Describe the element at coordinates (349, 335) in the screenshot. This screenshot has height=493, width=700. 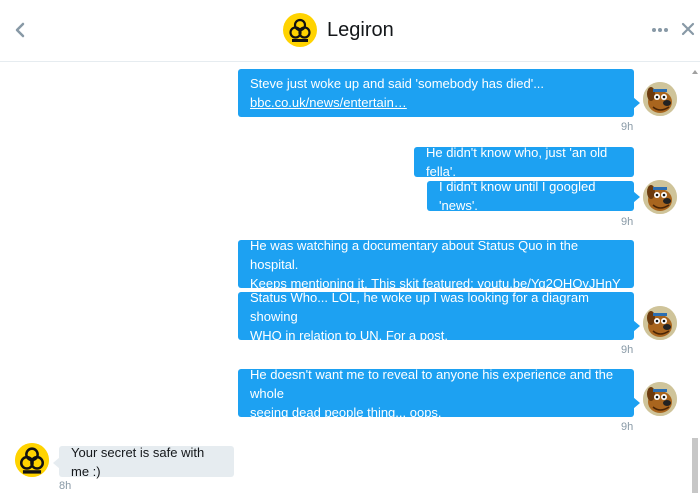
I see `message-text: WHO in relation to UN. For a post.` at that location.